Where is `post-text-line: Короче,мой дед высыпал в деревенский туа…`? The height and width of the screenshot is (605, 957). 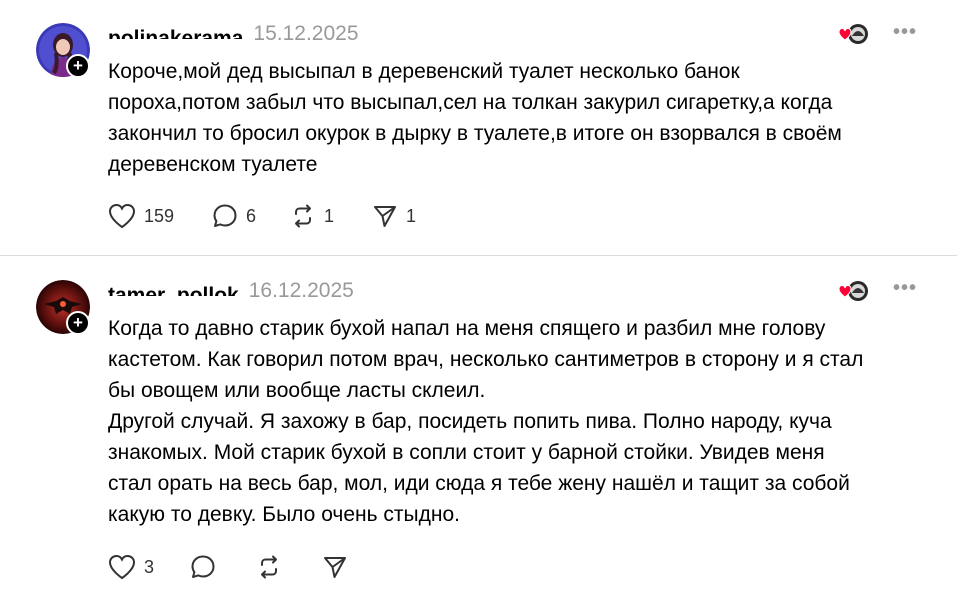
post-text-line: Короче,мой дед высыпал в деревенский туа… is located at coordinates (424, 71).